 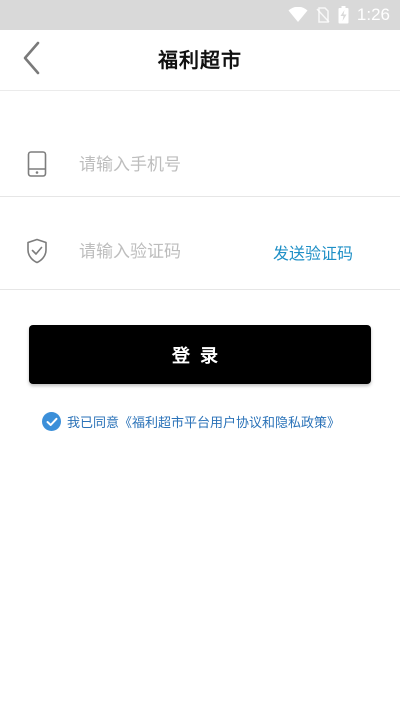 What do you see at coordinates (298, 15) in the screenshot?
I see `wifi-icon` at bounding box center [298, 15].